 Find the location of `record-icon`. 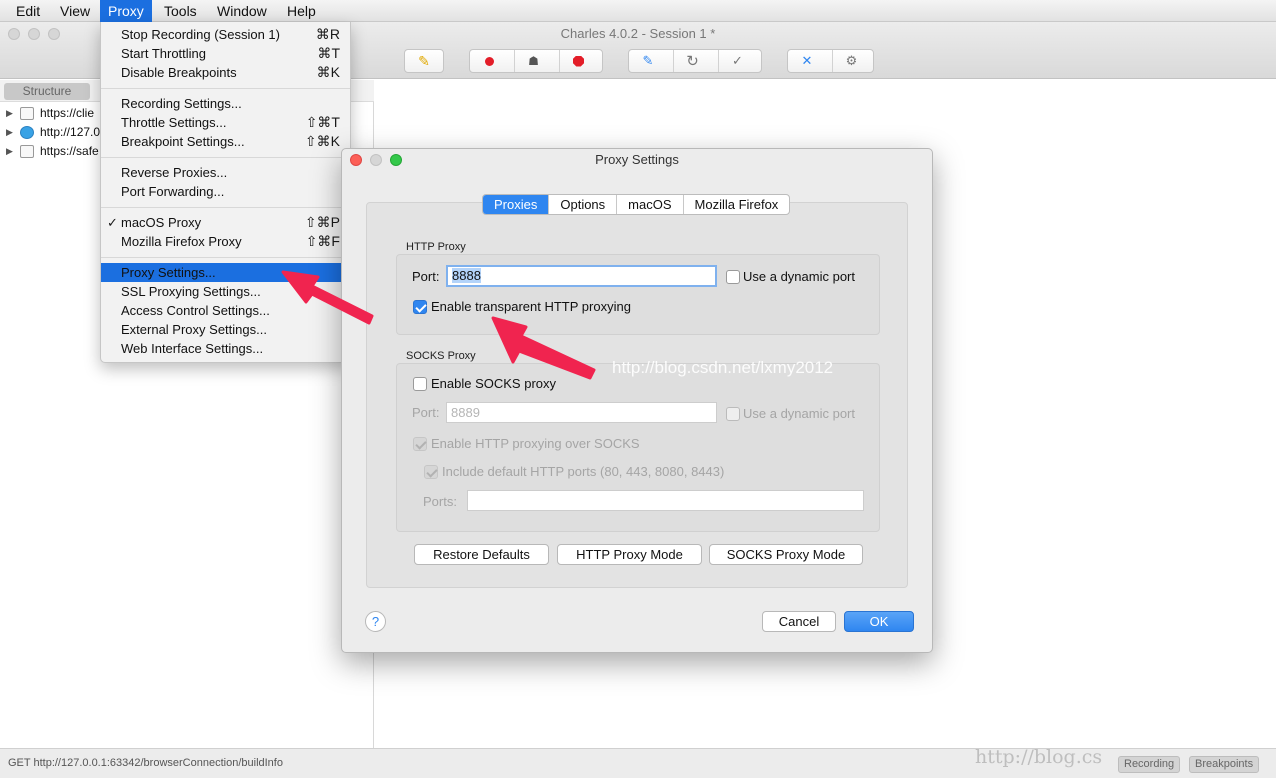

record-icon is located at coordinates (489, 61).